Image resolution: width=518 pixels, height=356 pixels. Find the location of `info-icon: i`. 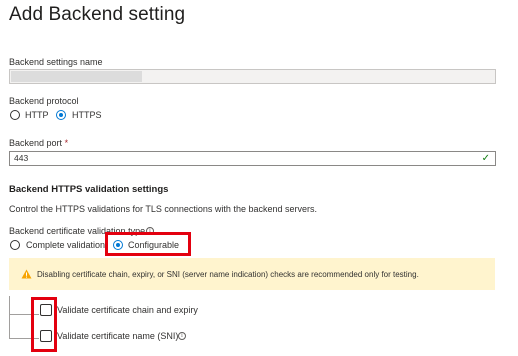

info-icon: i is located at coordinates (182, 336).